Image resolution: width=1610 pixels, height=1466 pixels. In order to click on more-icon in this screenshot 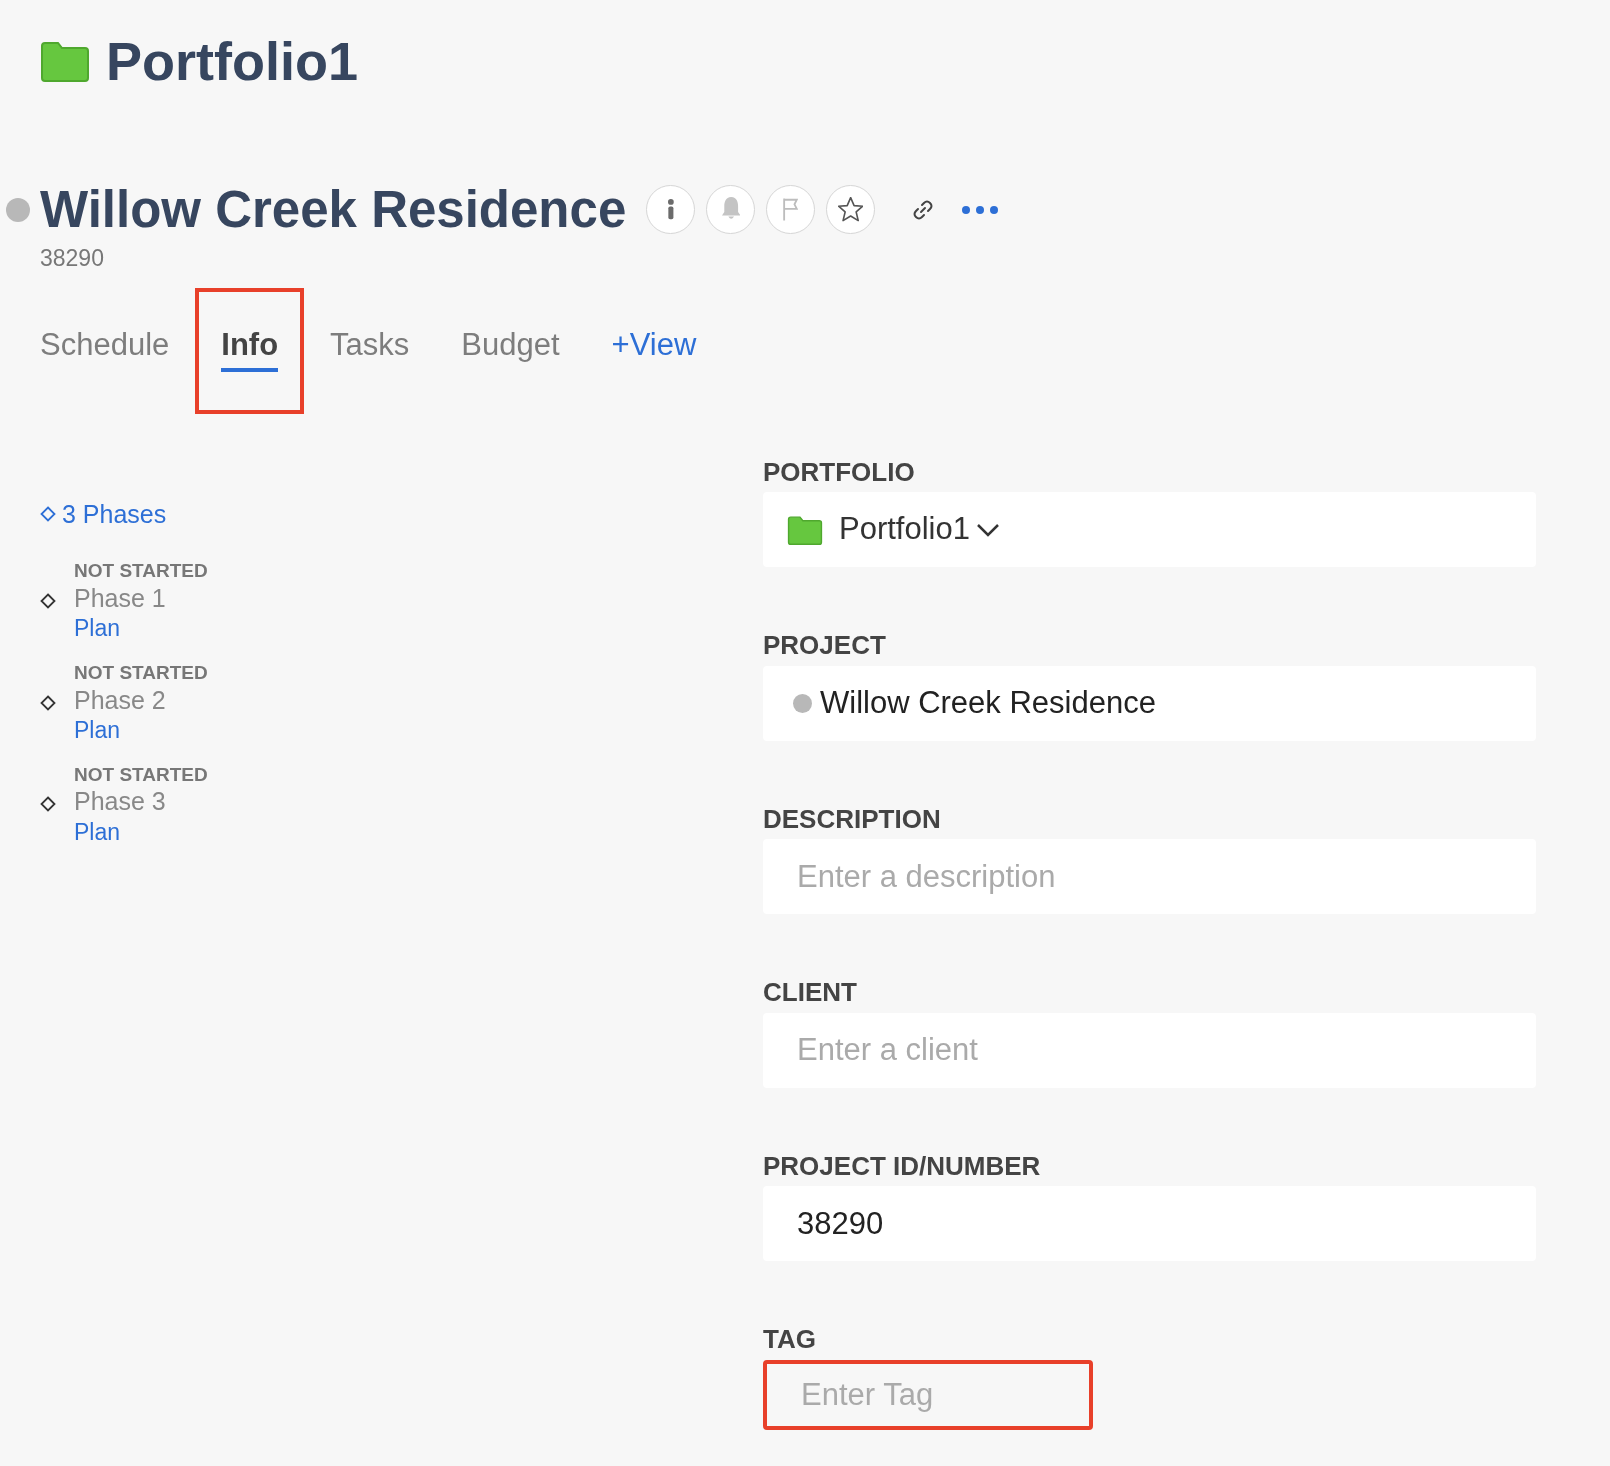, I will do `click(980, 209)`.